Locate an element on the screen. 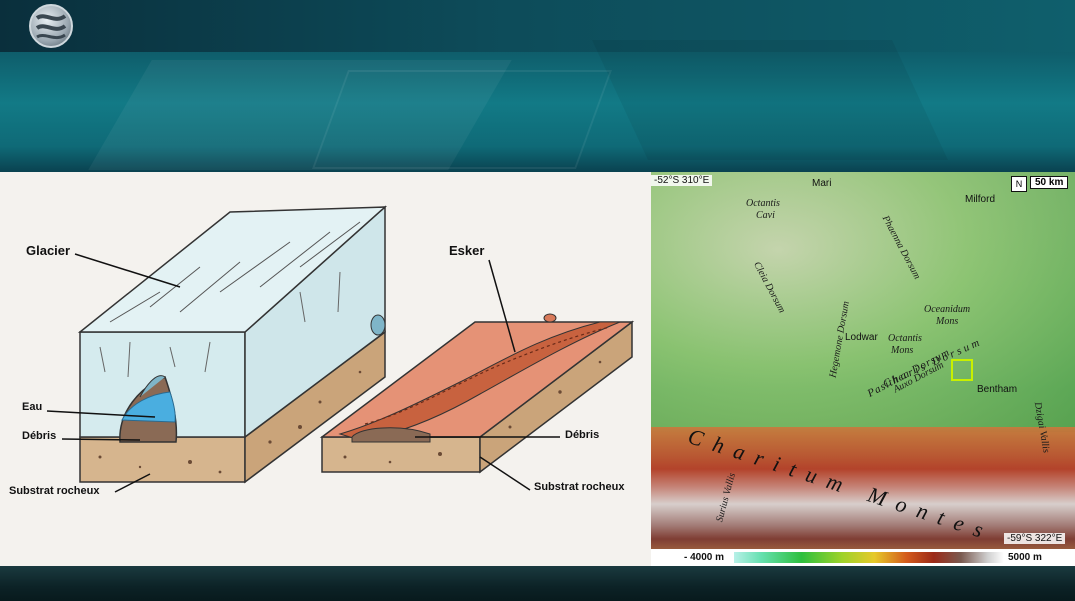  study-area-marker is located at coordinates (962, 370).